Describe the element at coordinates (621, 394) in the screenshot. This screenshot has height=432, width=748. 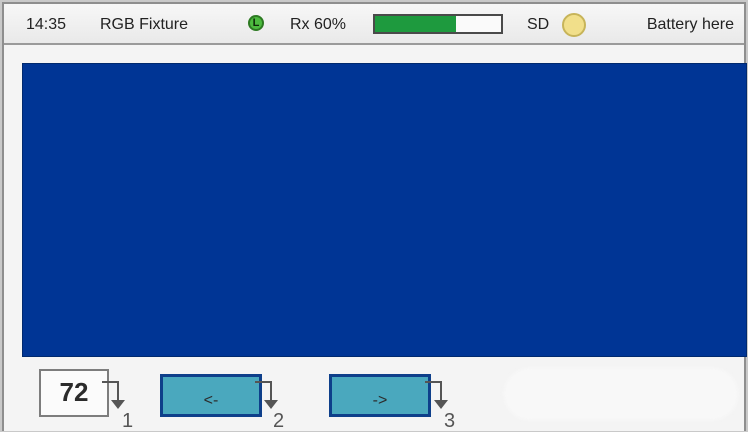
I see `empty-panel` at that location.